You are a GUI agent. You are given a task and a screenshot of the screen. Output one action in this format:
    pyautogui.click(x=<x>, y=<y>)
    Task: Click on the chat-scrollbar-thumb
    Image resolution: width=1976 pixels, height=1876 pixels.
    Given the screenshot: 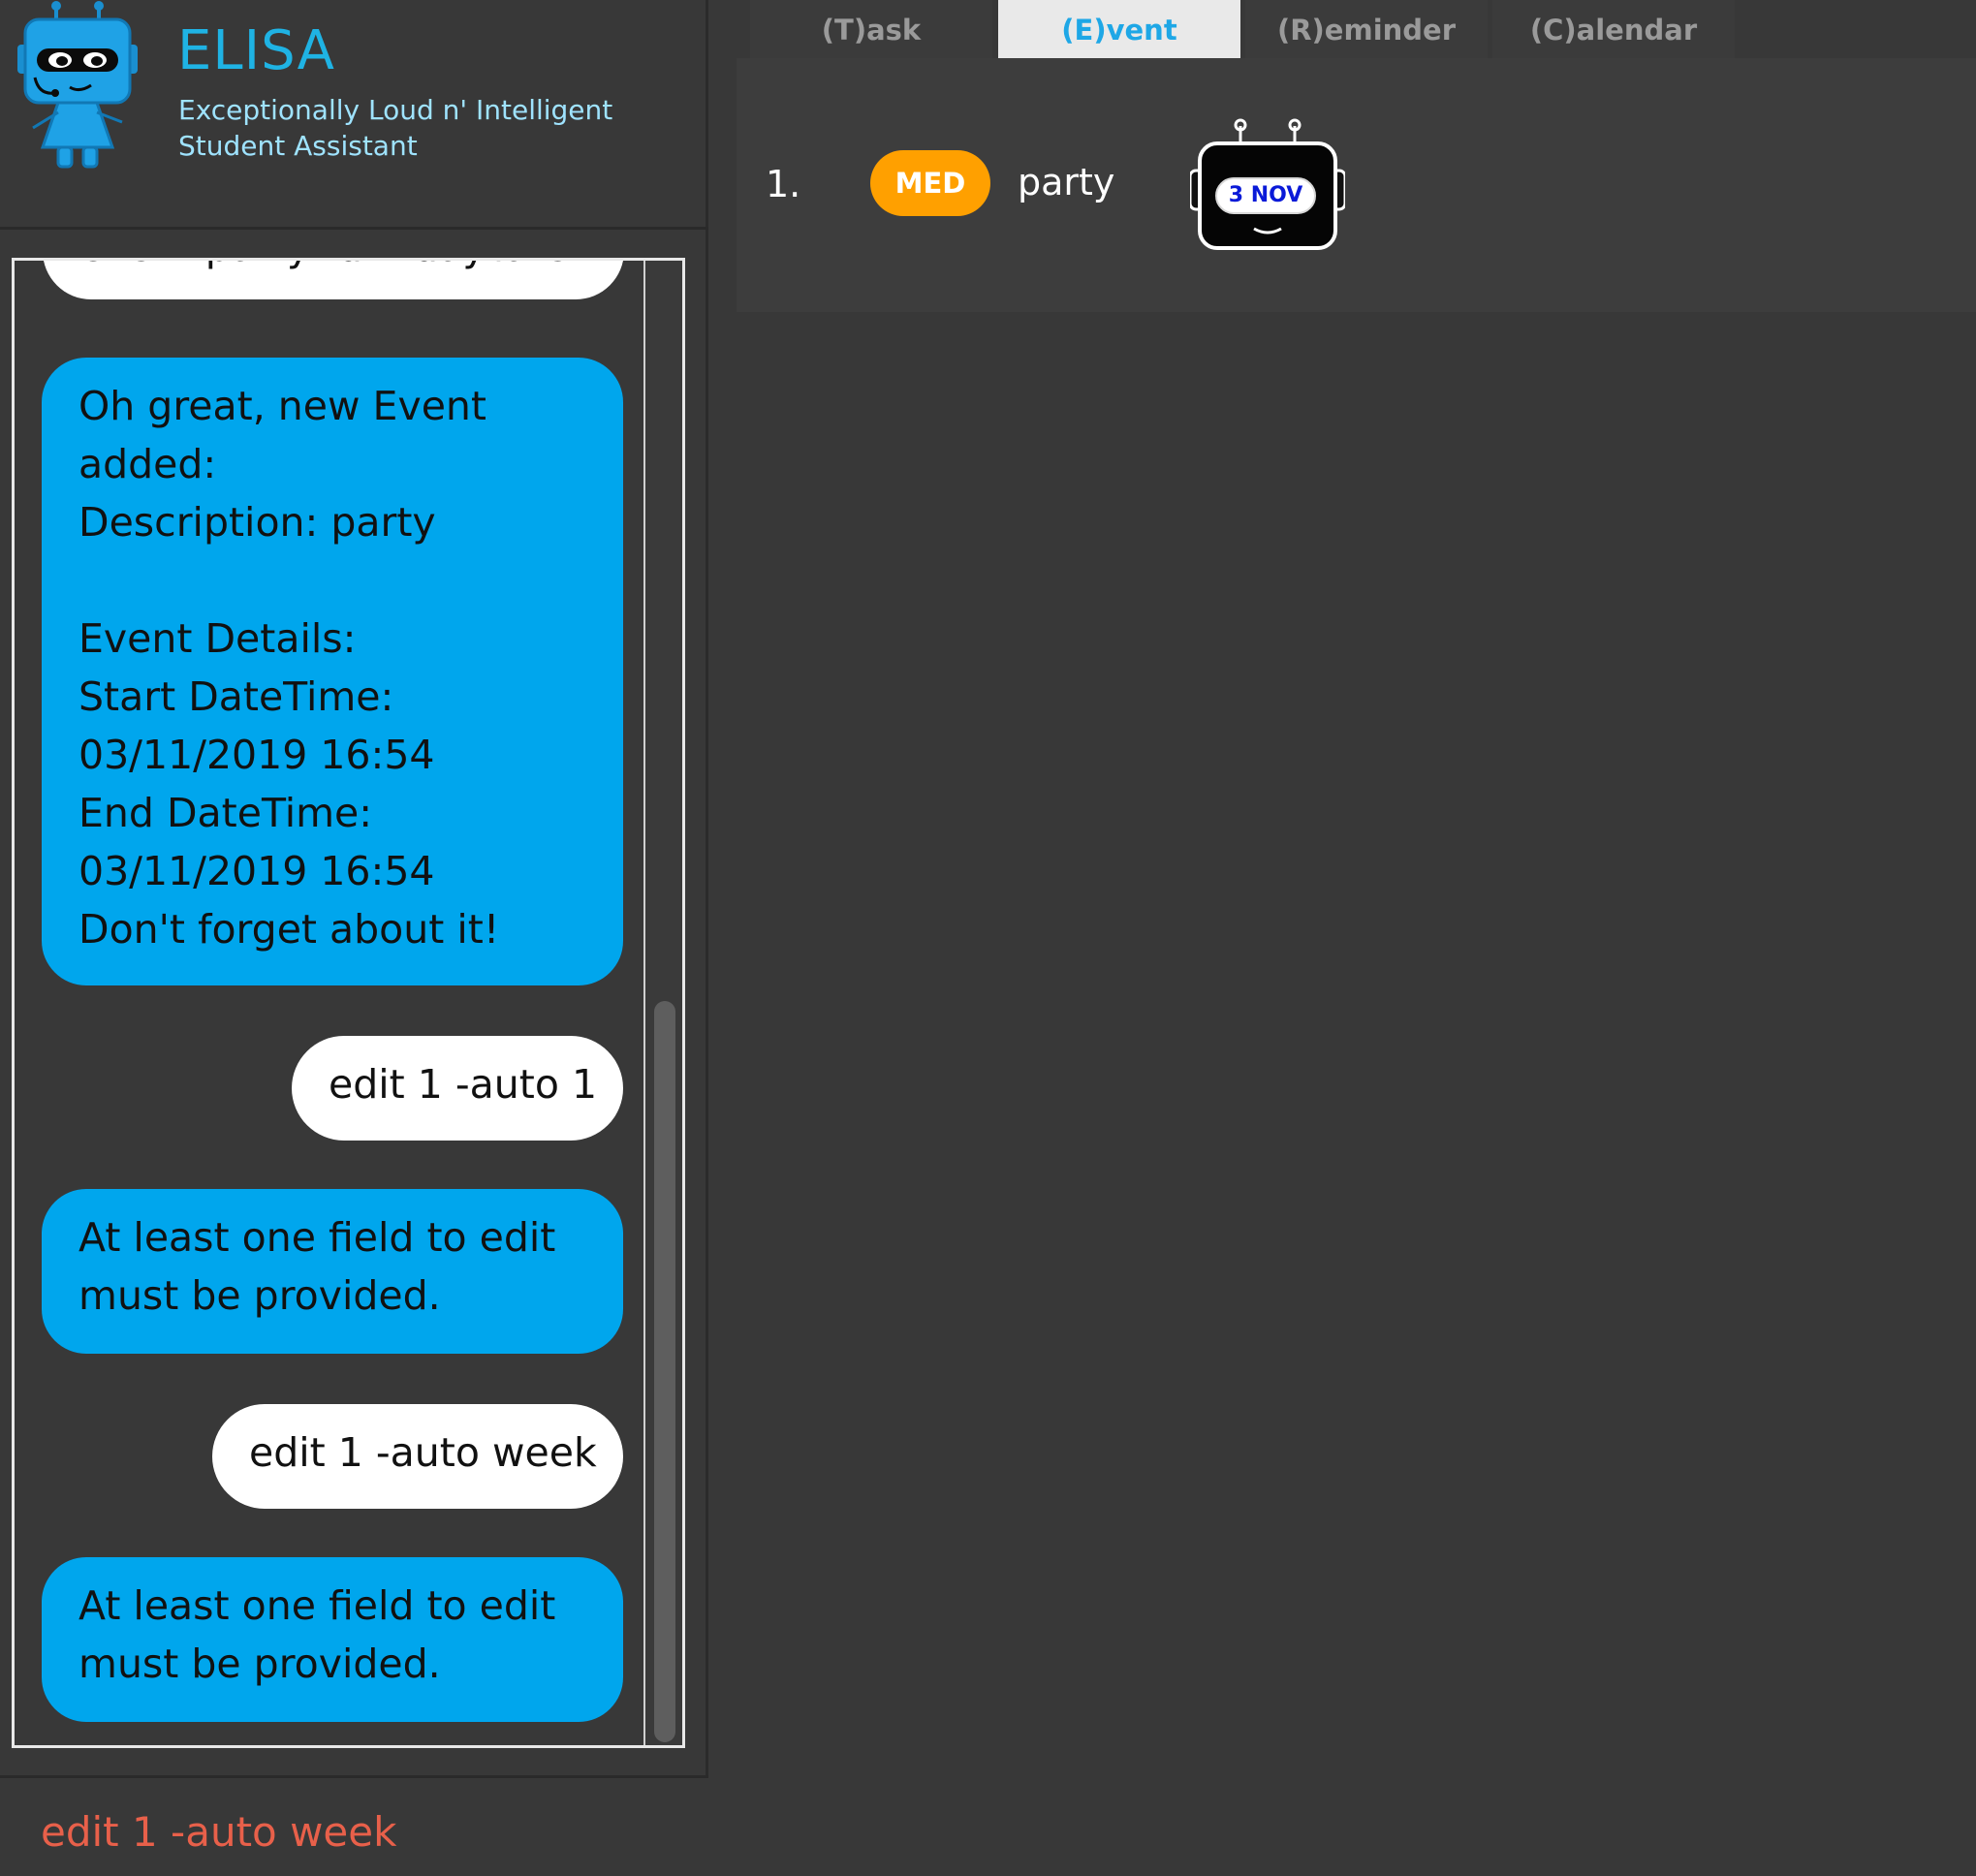 What is the action you would take?
    pyautogui.click(x=664, y=1371)
    